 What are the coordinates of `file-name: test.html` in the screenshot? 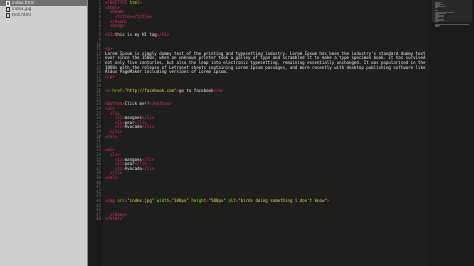 It's located at (21, 14).